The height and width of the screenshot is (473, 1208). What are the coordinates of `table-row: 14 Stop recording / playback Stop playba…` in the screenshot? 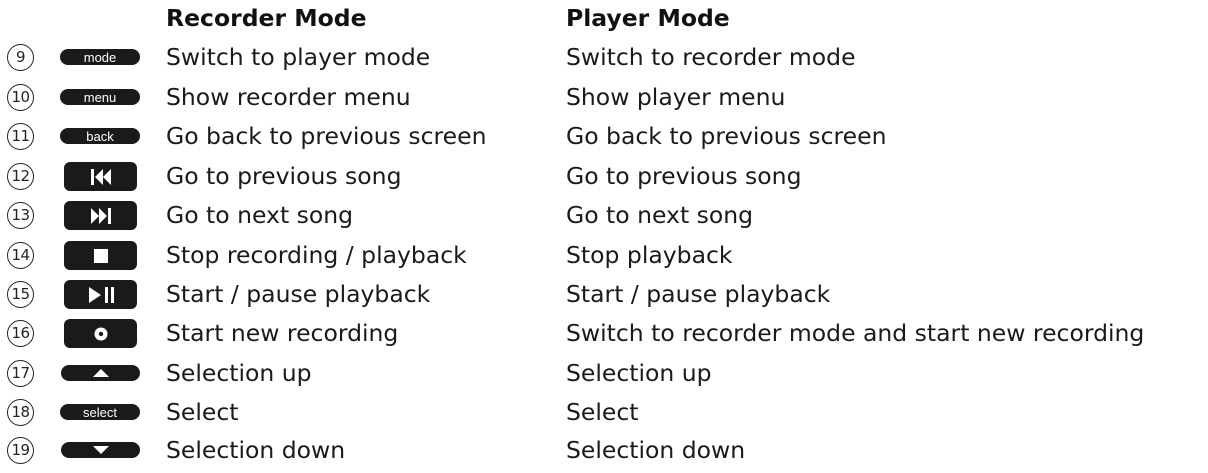 It's located at (604, 257).